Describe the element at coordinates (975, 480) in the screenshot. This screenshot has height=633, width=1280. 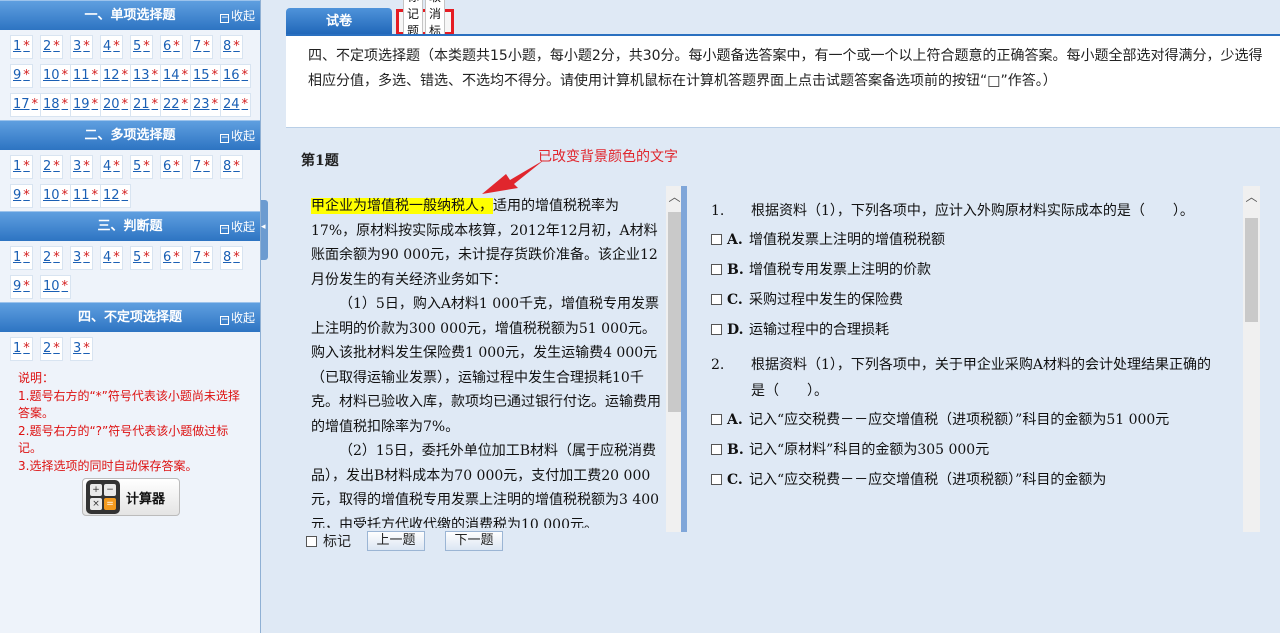
I see `answer-option: C. 记入“应交税费－－应交增值税（进项税额）”科目的金额为` at that location.